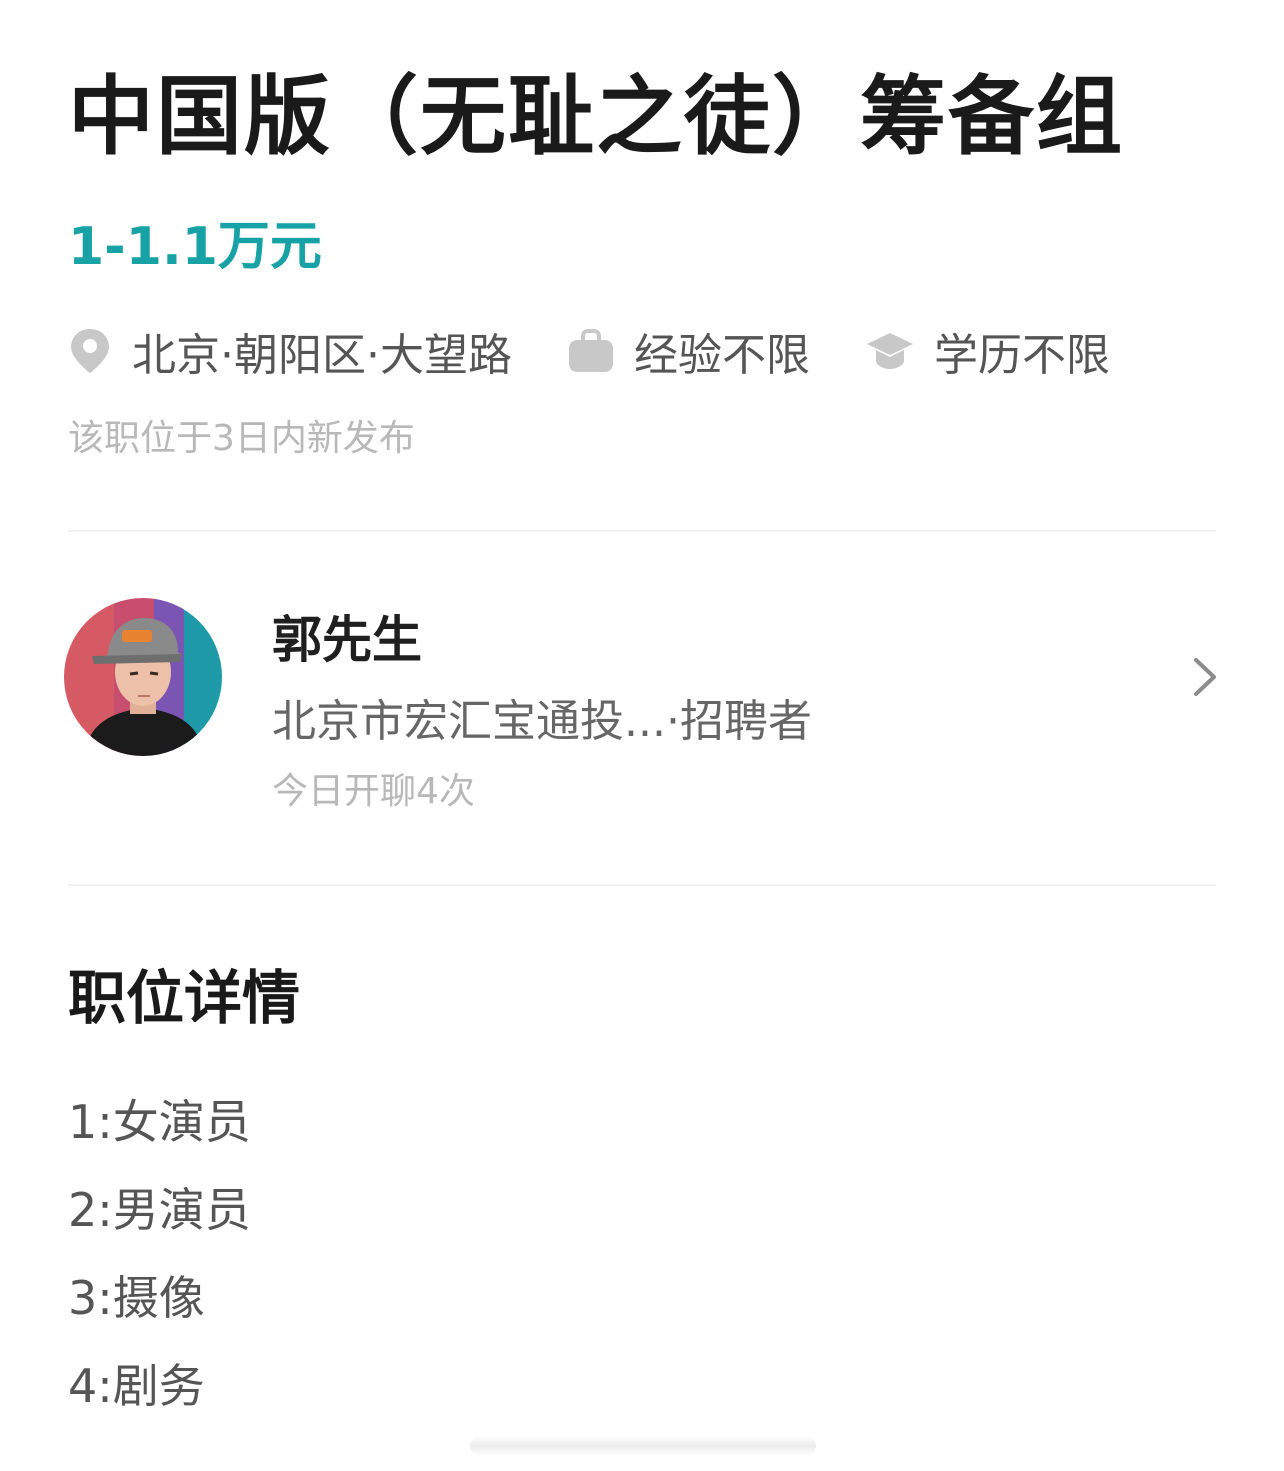 The width and height of the screenshot is (1284, 1471). What do you see at coordinates (642, 885) in the screenshot?
I see `divider-bottom` at bounding box center [642, 885].